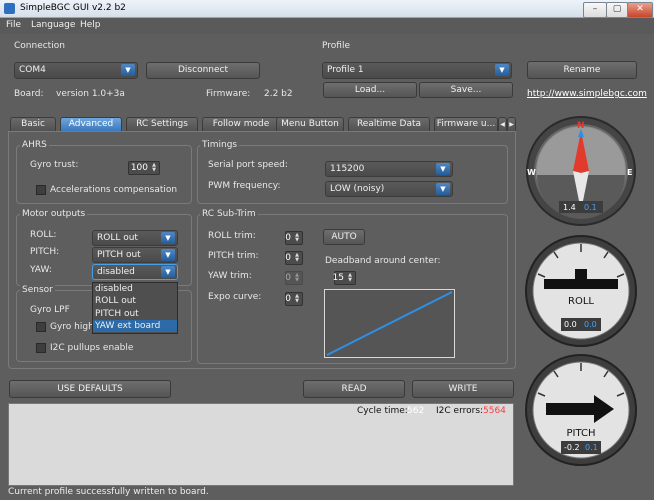  I want to click on dropdown-option-disabled: disabled, so click(135, 289).